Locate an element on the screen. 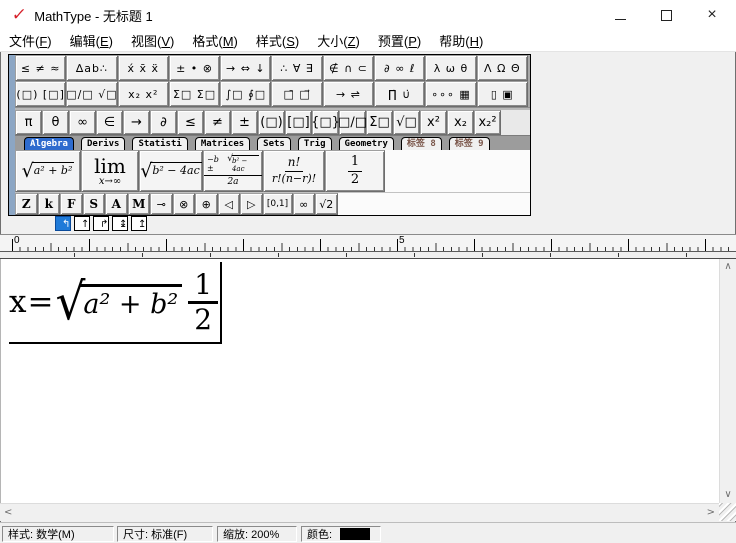 Image resolution: width=736 pixels, height=543 pixels. insert-up-tip-right-button: ↱ is located at coordinates (101, 223).